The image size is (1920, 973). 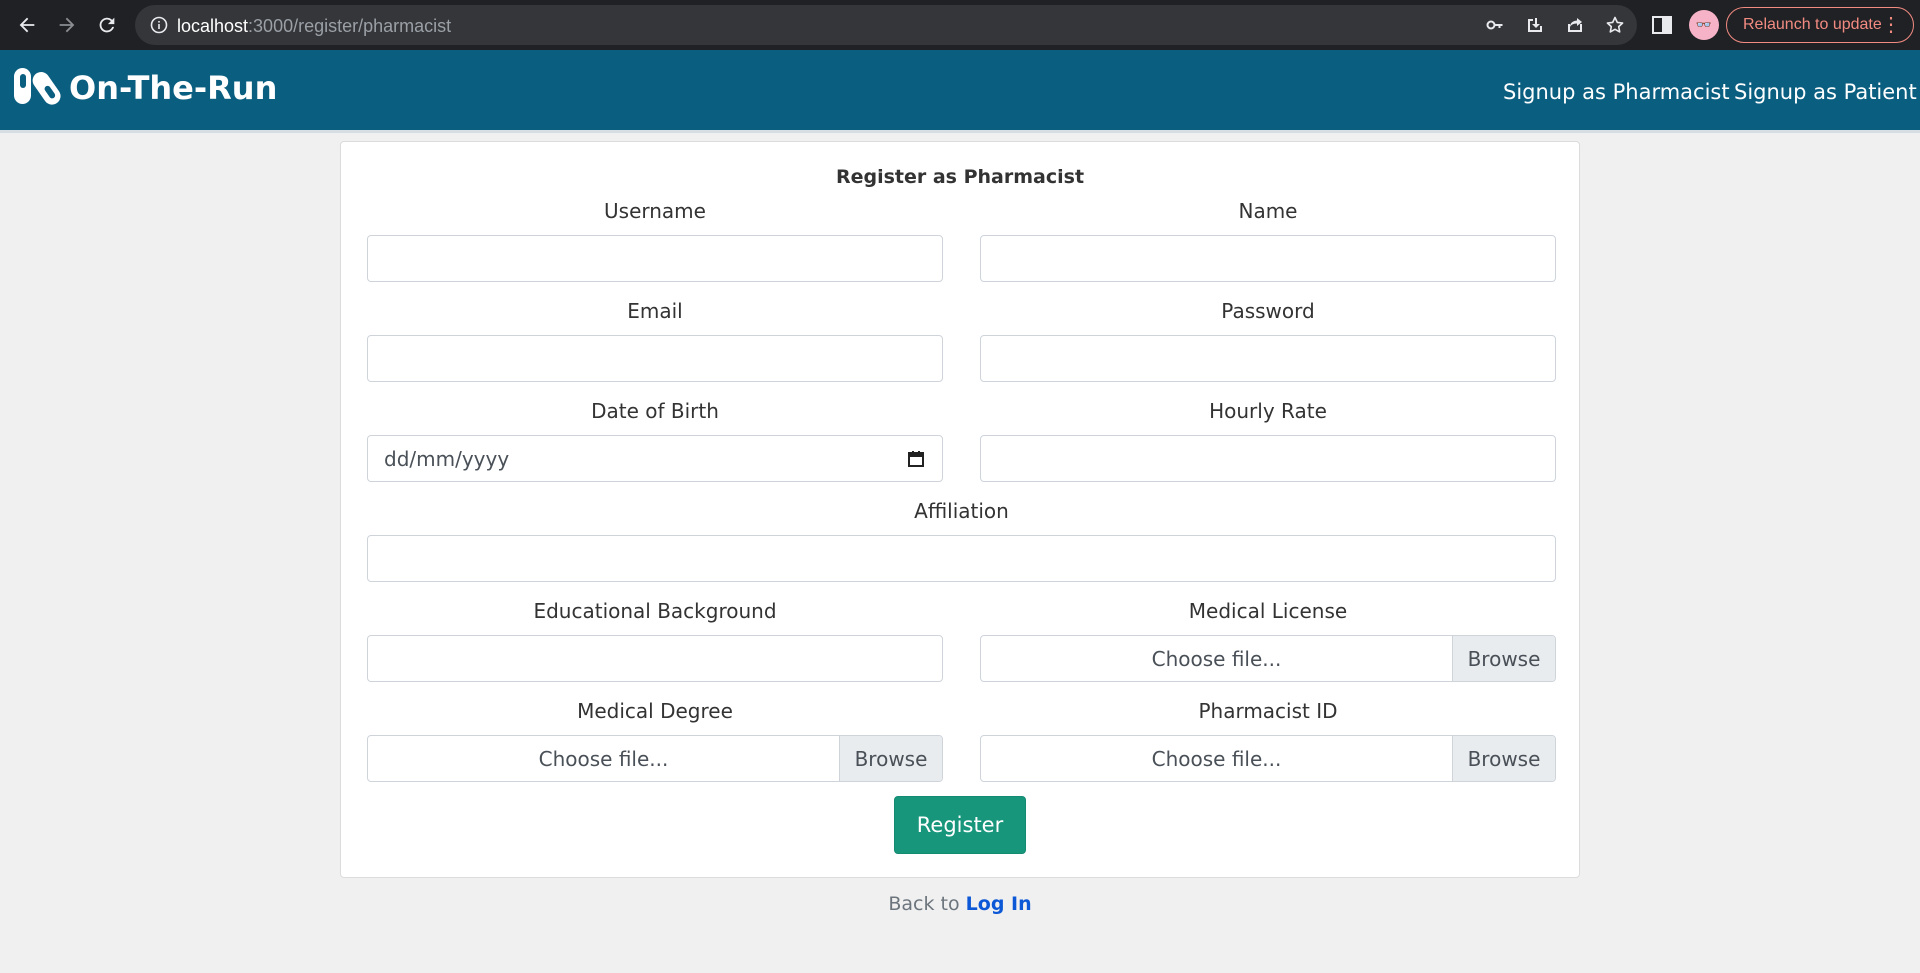 I want to click on reload-icon, so click(x=107, y=25).